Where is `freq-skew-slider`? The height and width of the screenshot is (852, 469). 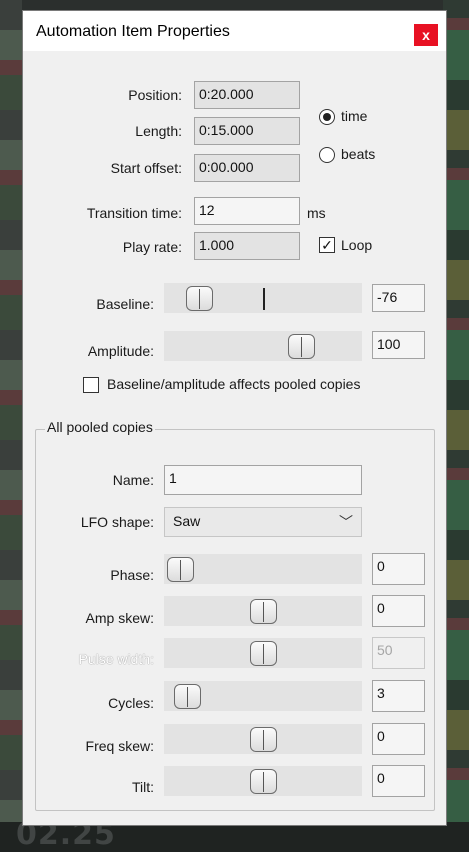 freq-skew-slider is located at coordinates (263, 739).